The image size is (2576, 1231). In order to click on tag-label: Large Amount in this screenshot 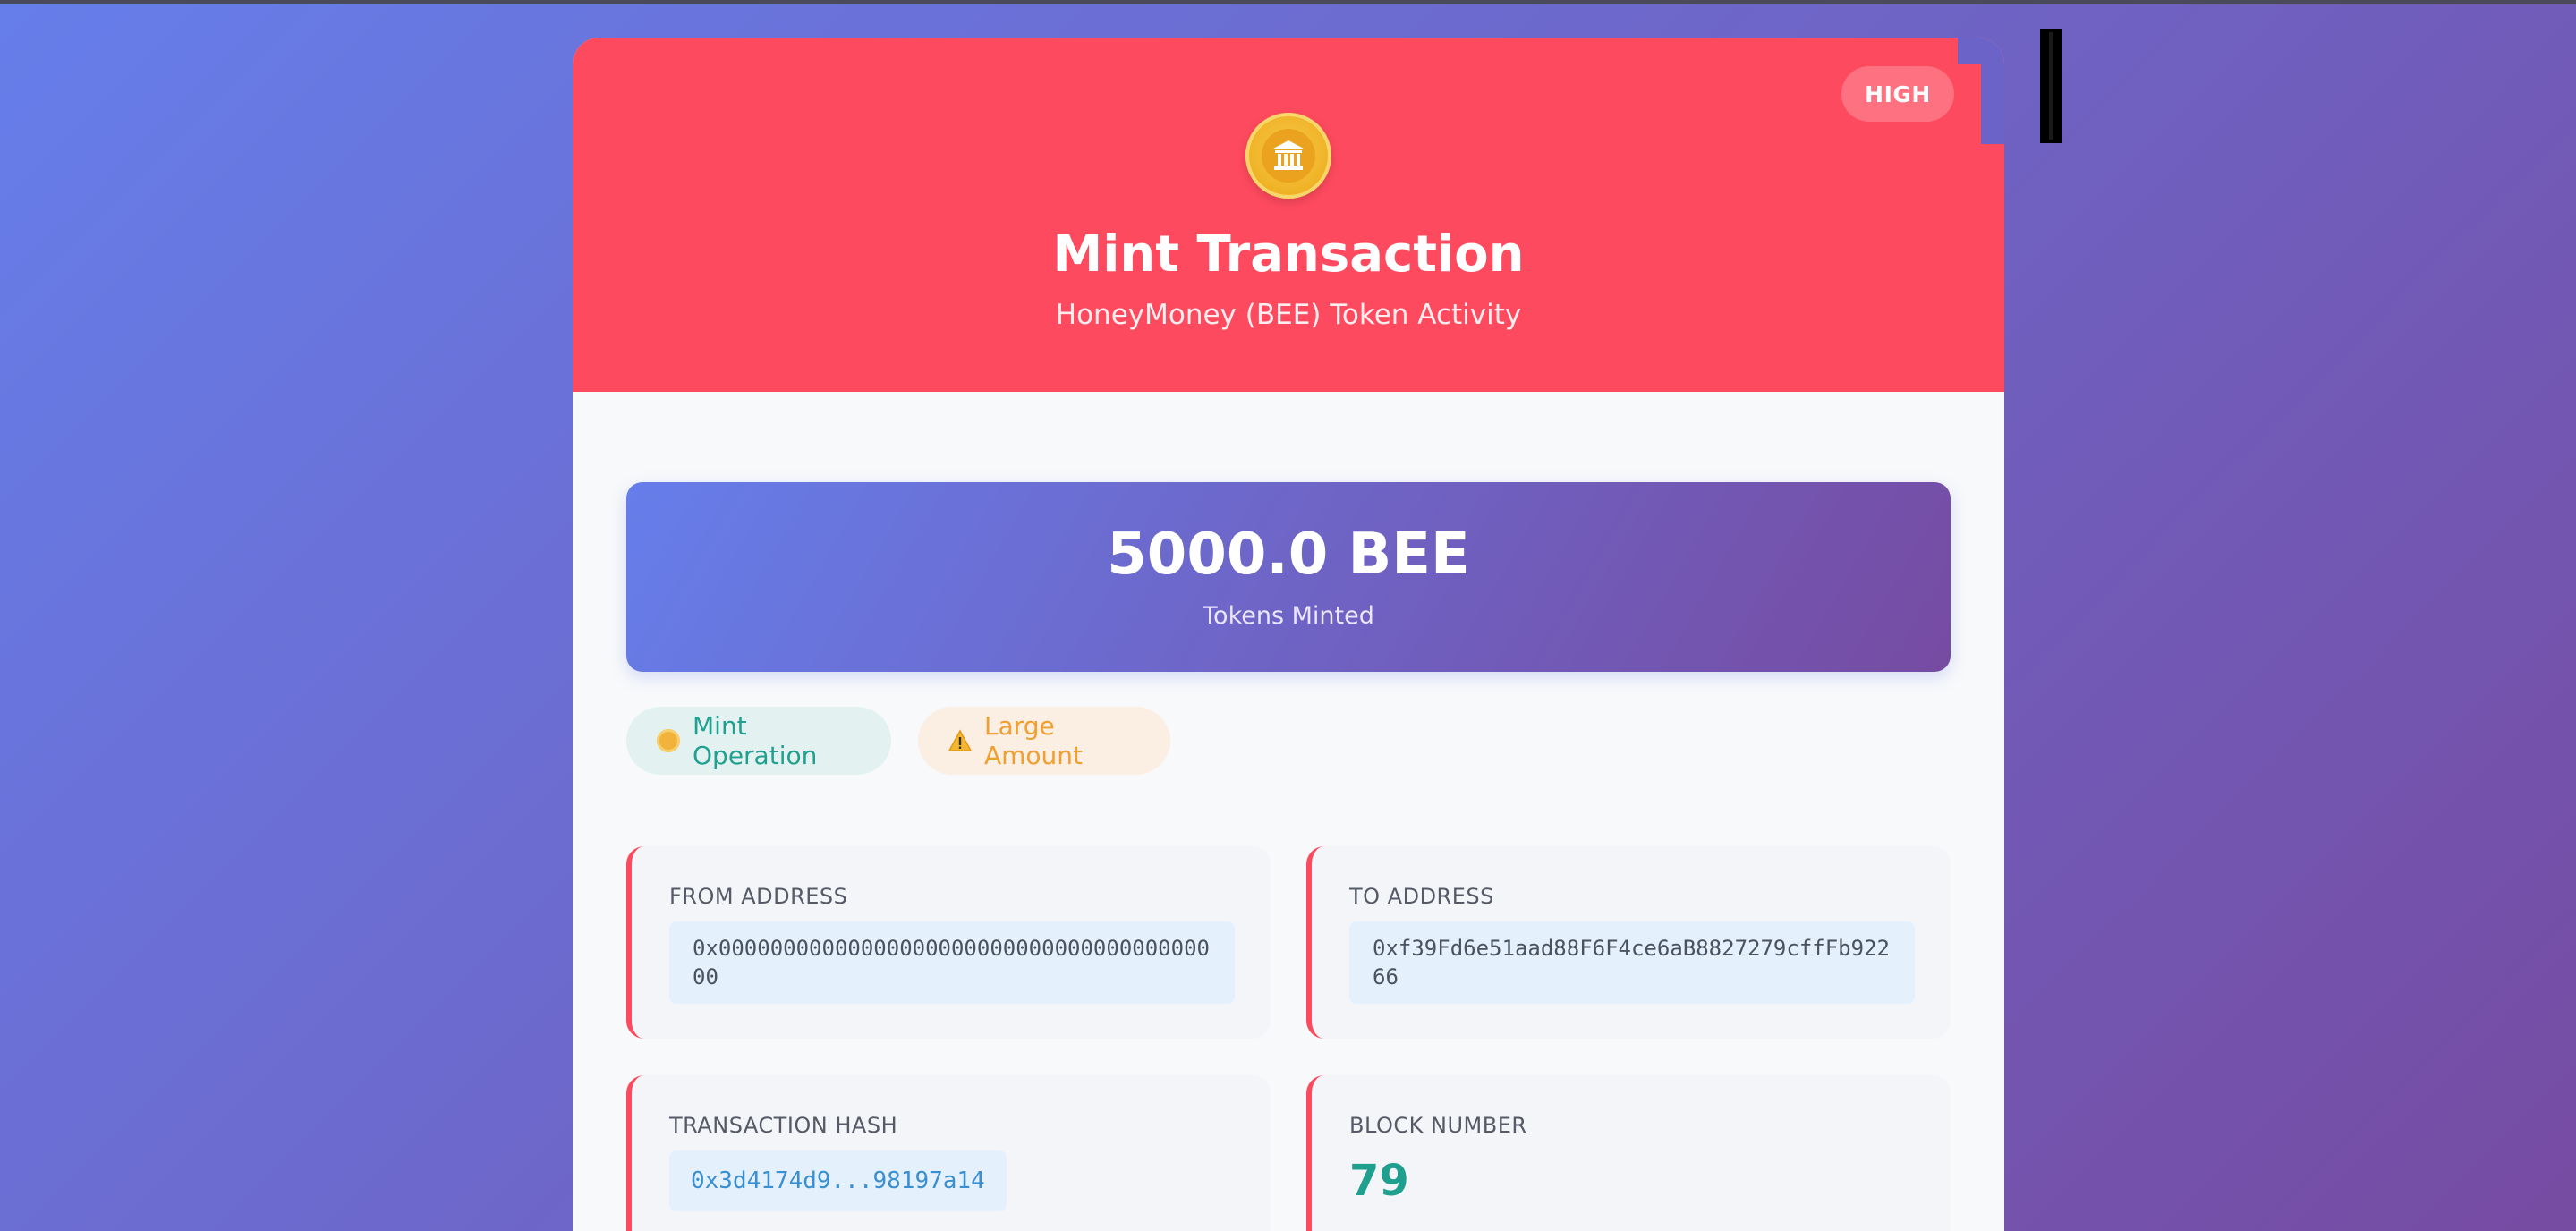, I will do `click(1034, 740)`.